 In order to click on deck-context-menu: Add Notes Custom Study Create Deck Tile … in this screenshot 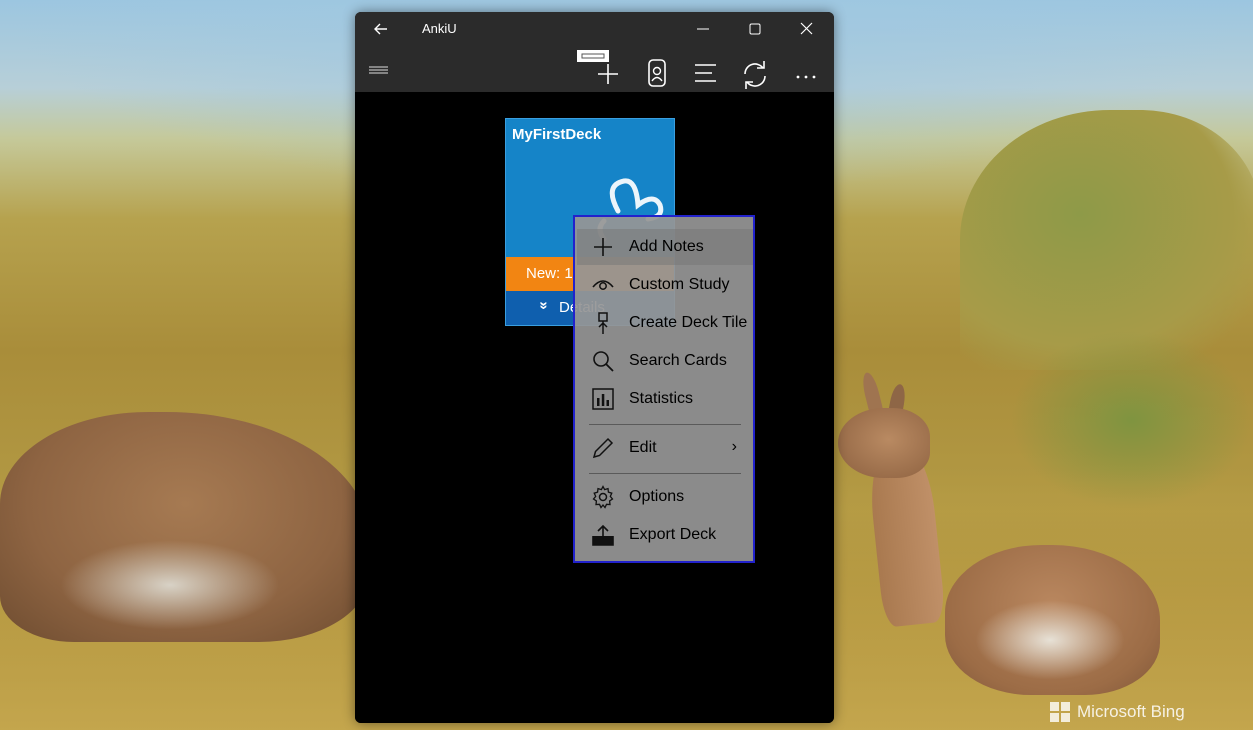, I will do `click(664, 389)`.